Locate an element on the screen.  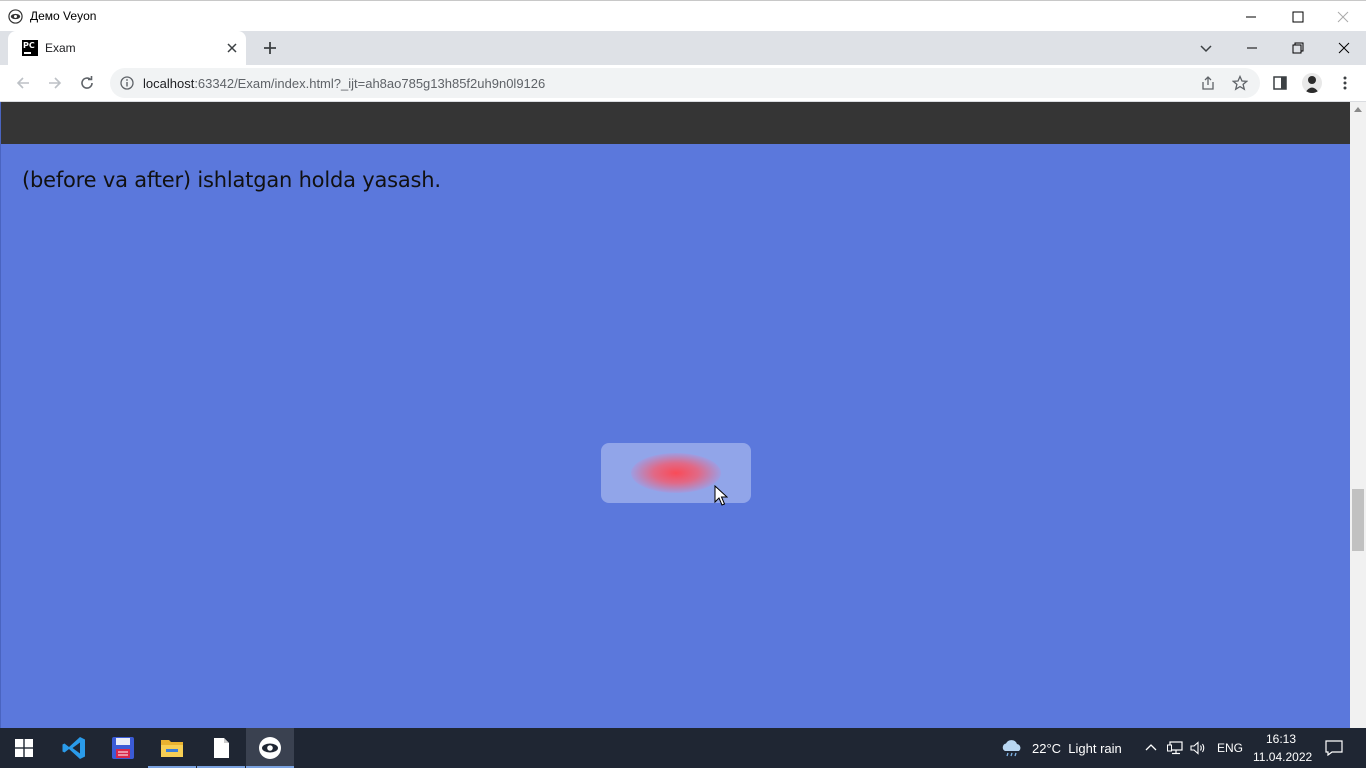
browser-close-button is located at coordinates (1344, 48).